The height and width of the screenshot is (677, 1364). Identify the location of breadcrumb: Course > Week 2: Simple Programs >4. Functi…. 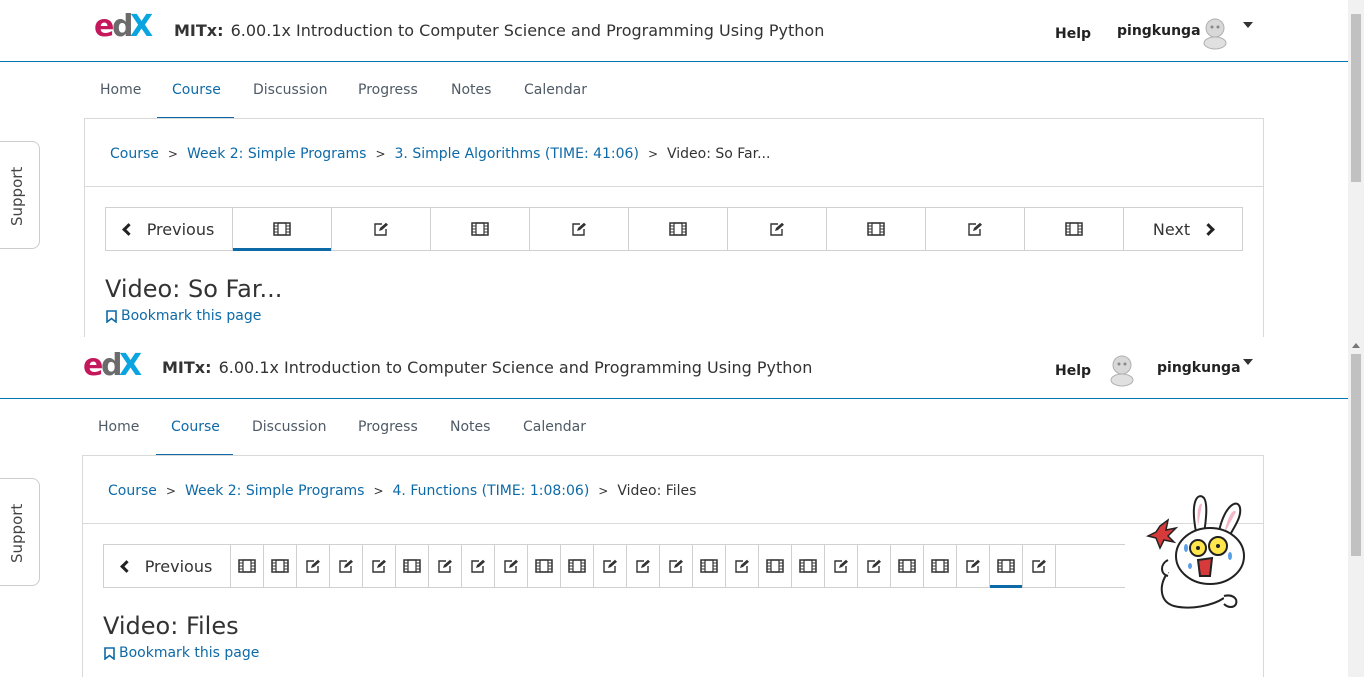
(402, 491).